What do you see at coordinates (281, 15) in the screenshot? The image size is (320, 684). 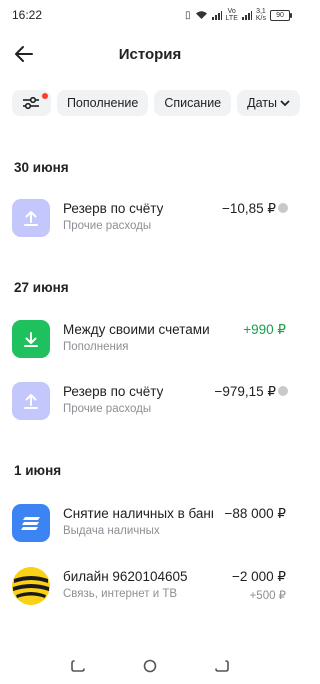 I see `battery-icon: 90` at bounding box center [281, 15].